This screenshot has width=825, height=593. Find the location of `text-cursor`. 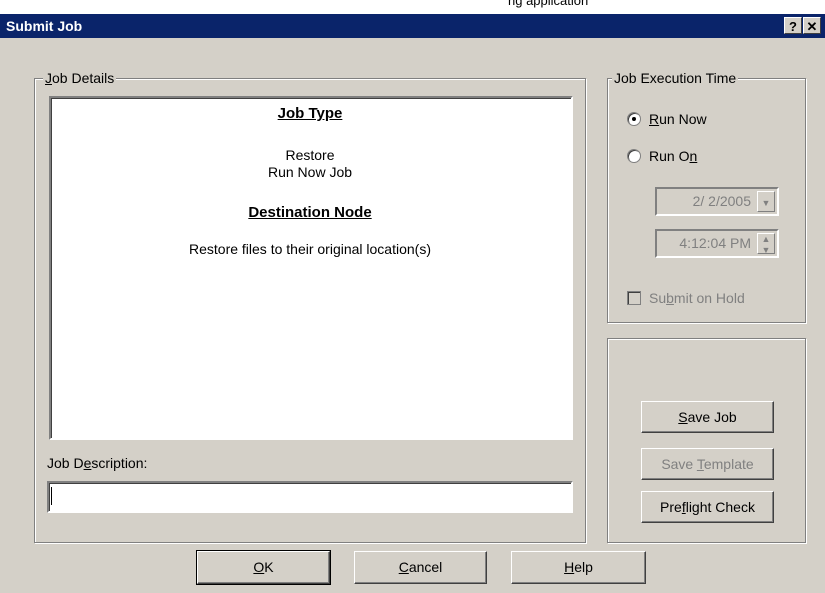

text-cursor is located at coordinates (51, 496).